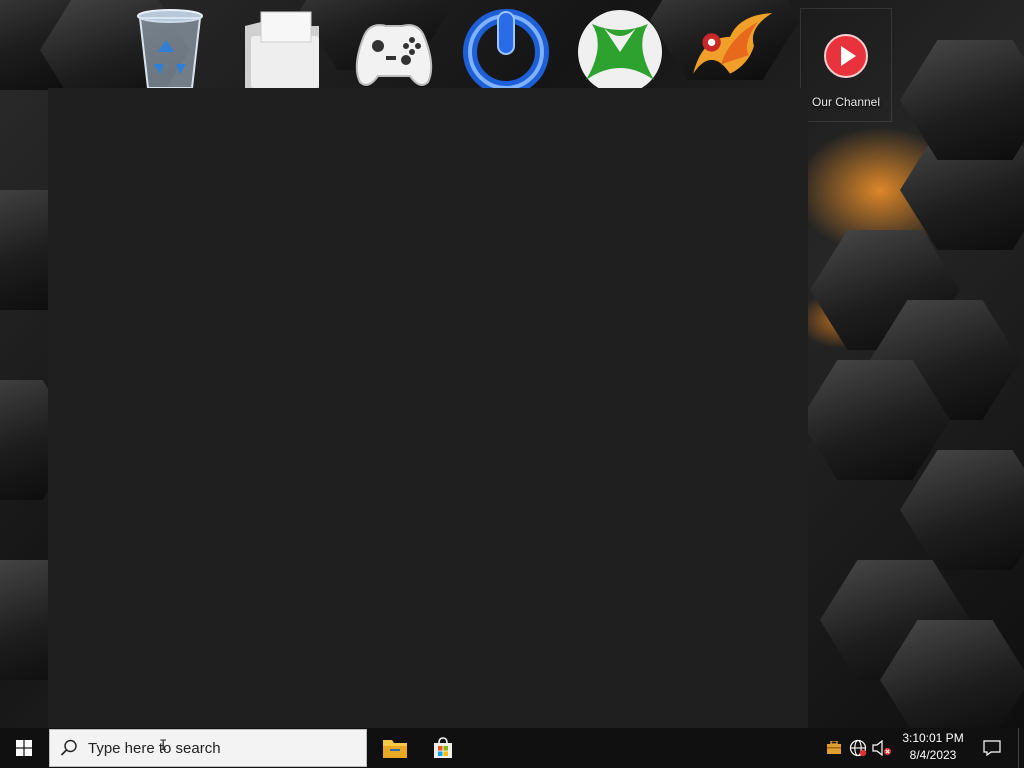 Image resolution: width=1024 pixels, height=768 pixels. I want to click on volume-muted-icon, so click(882, 748).